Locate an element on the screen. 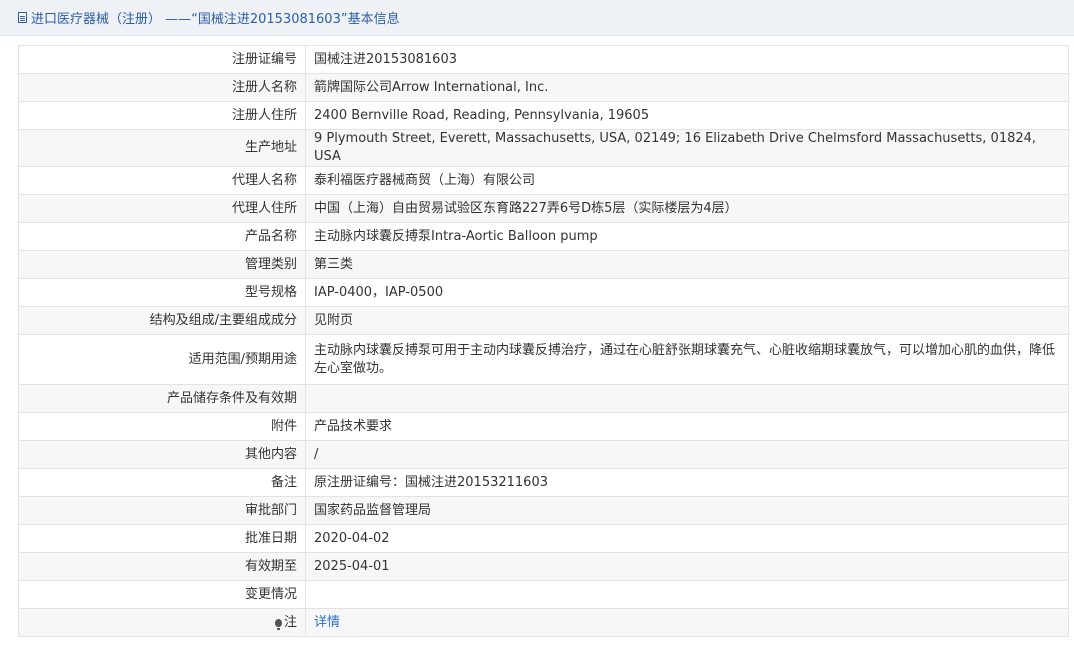 The height and width of the screenshot is (658, 1074). table-row: 变更情况 is located at coordinates (543, 594).